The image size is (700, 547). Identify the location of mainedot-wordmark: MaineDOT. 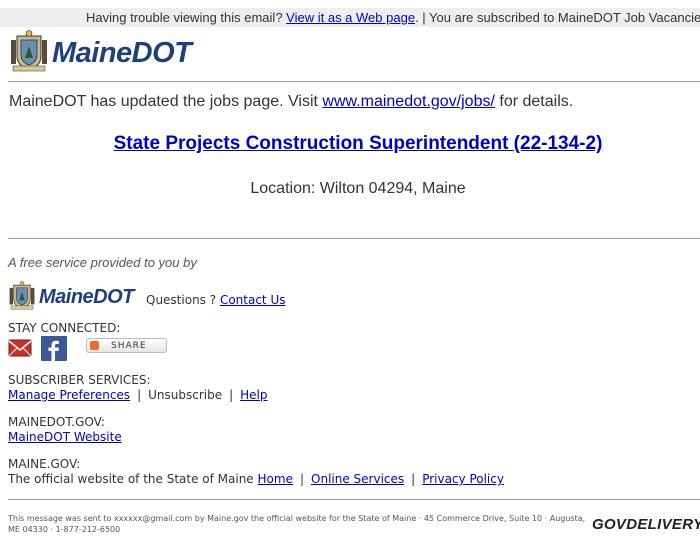
(122, 53).